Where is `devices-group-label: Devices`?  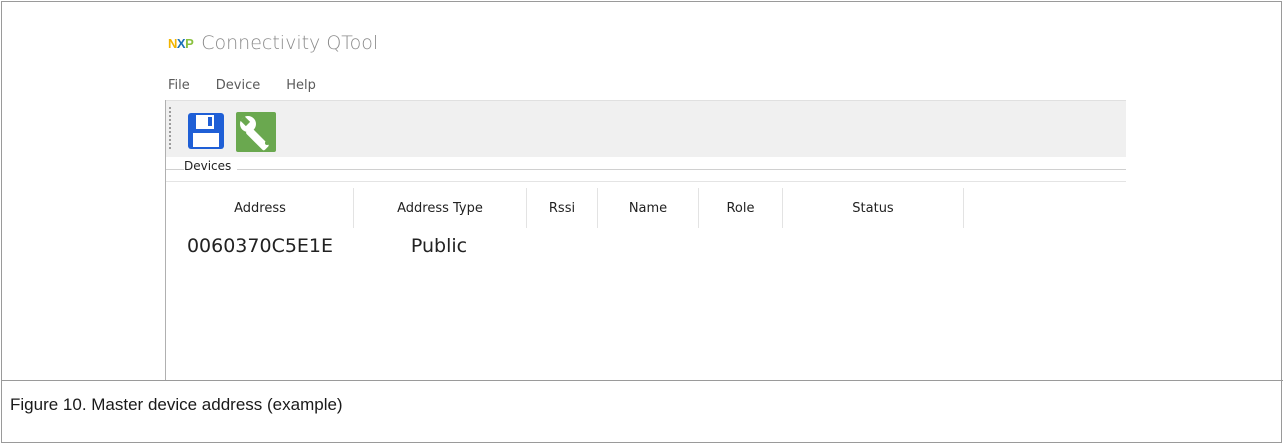
devices-group-label: Devices is located at coordinates (211, 166).